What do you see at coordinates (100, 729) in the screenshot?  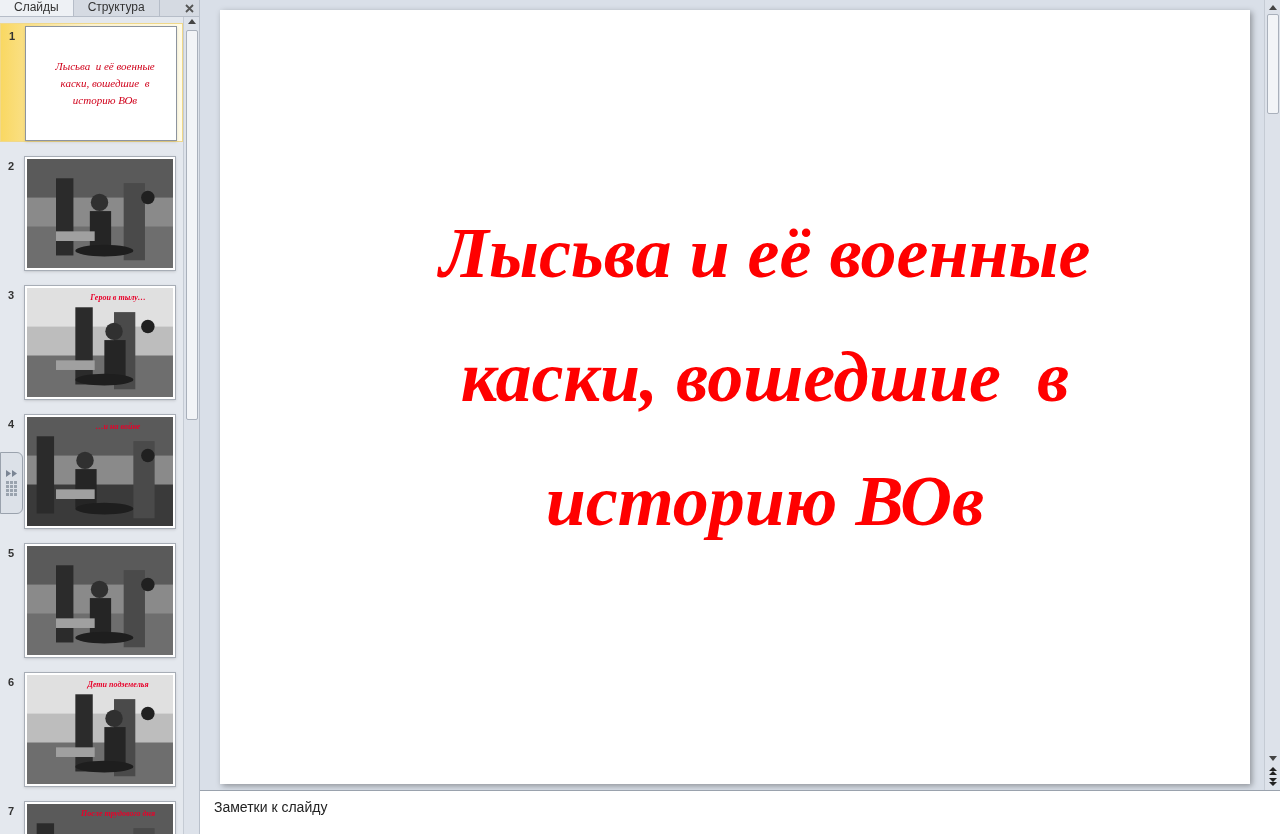 I see `slide-thumbnail: Дети подземелья` at bounding box center [100, 729].